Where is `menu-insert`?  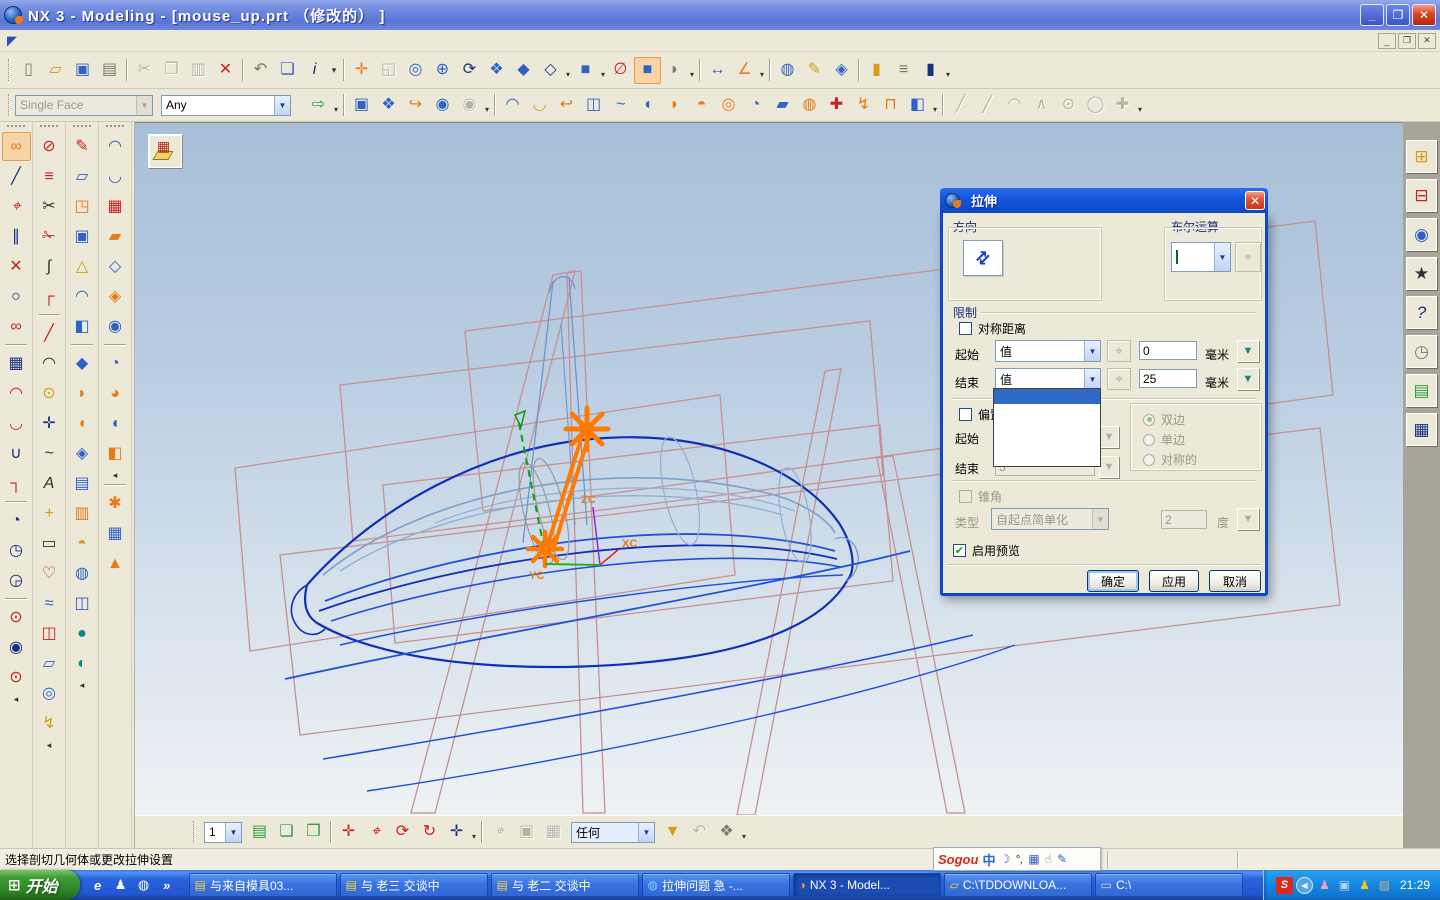 menu-insert is located at coordinates (85, 41).